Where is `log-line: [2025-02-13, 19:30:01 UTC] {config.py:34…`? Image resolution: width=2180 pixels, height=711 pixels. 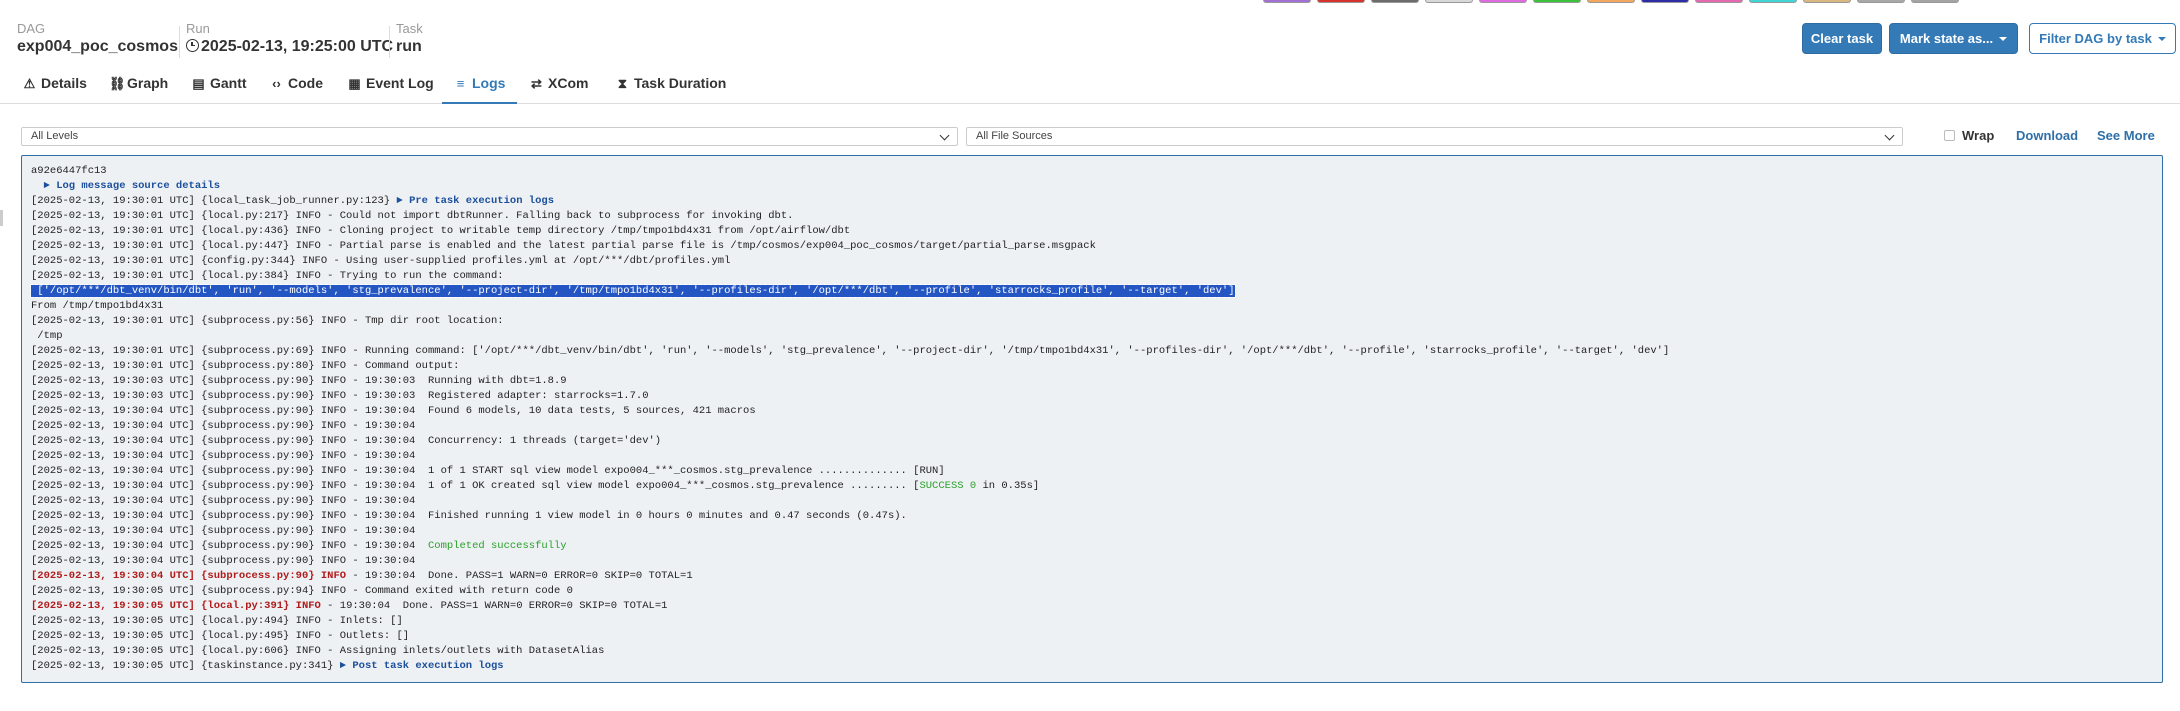 log-line: [2025-02-13, 19:30:01 UTC] {config.py:34… is located at coordinates (1092, 261).